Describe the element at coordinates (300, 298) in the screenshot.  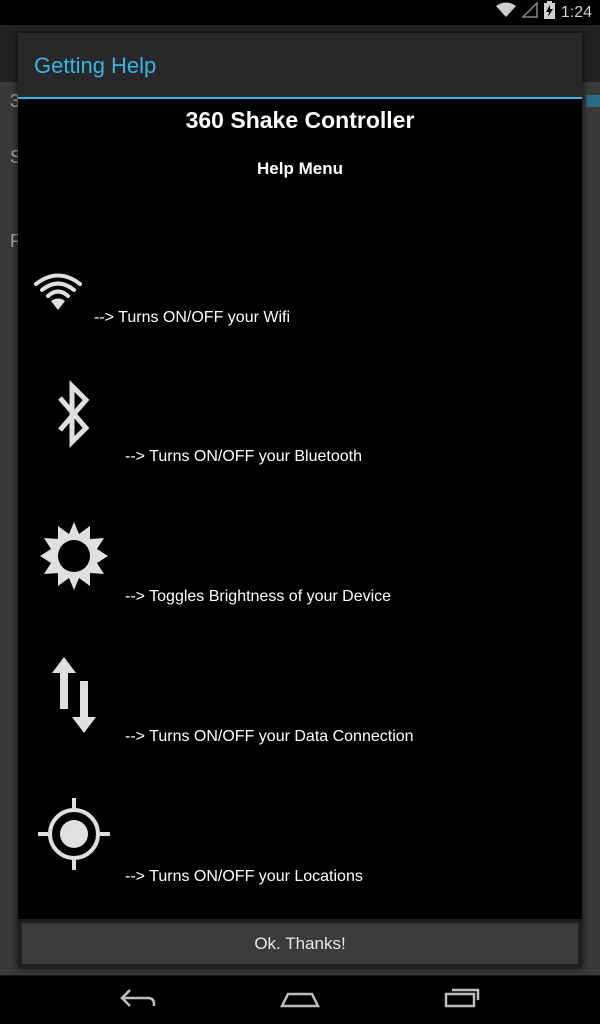
I see `help-item-wifi: --> Turns ON/OFF your Wifi` at that location.